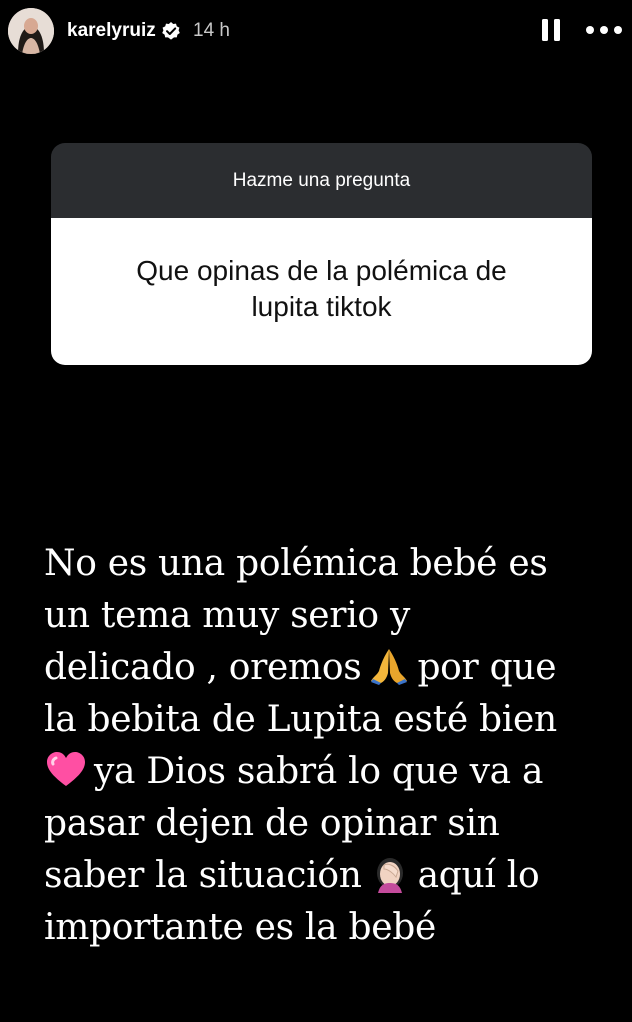 The image size is (632, 1022). Describe the element at coordinates (604, 30) in the screenshot. I see `more-options-icon` at that location.